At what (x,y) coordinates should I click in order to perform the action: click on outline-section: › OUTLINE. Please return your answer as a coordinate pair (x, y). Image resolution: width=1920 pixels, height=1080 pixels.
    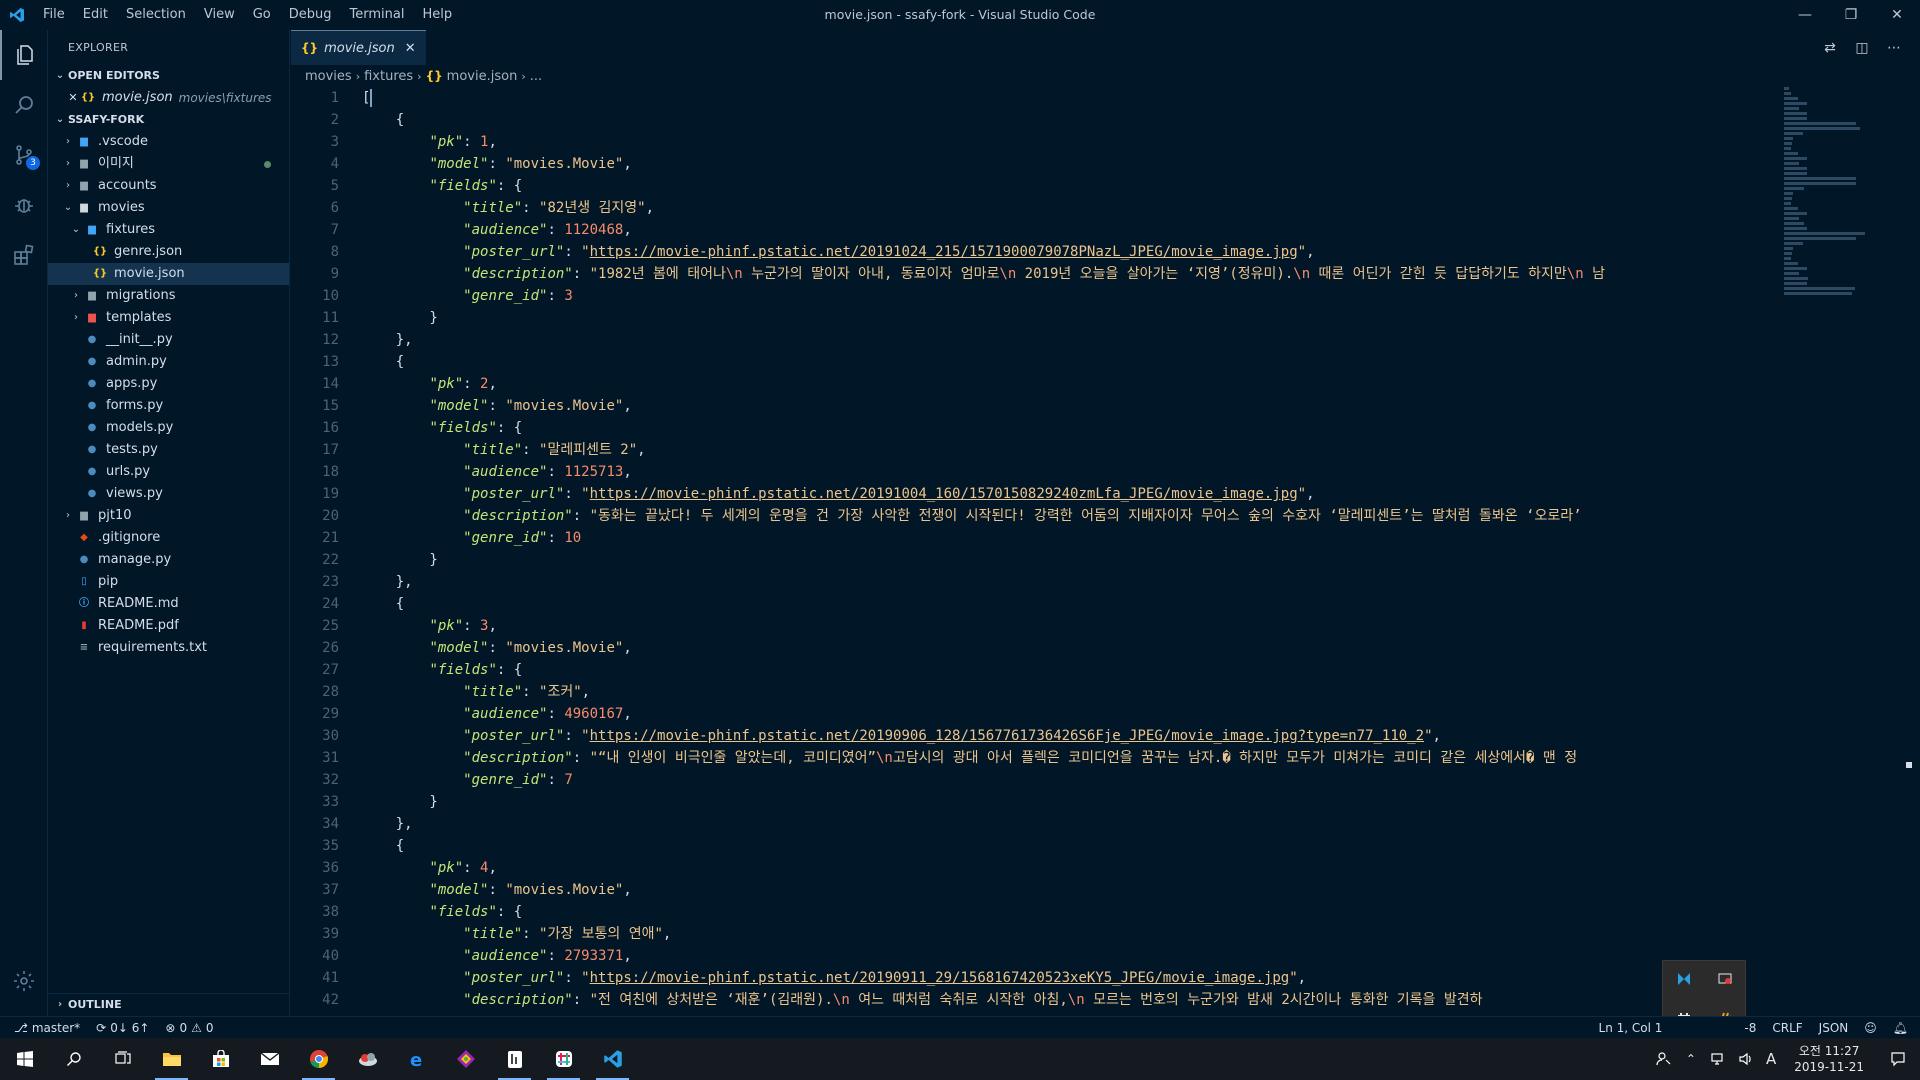
    Looking at the image, I should click on (169, 1004).